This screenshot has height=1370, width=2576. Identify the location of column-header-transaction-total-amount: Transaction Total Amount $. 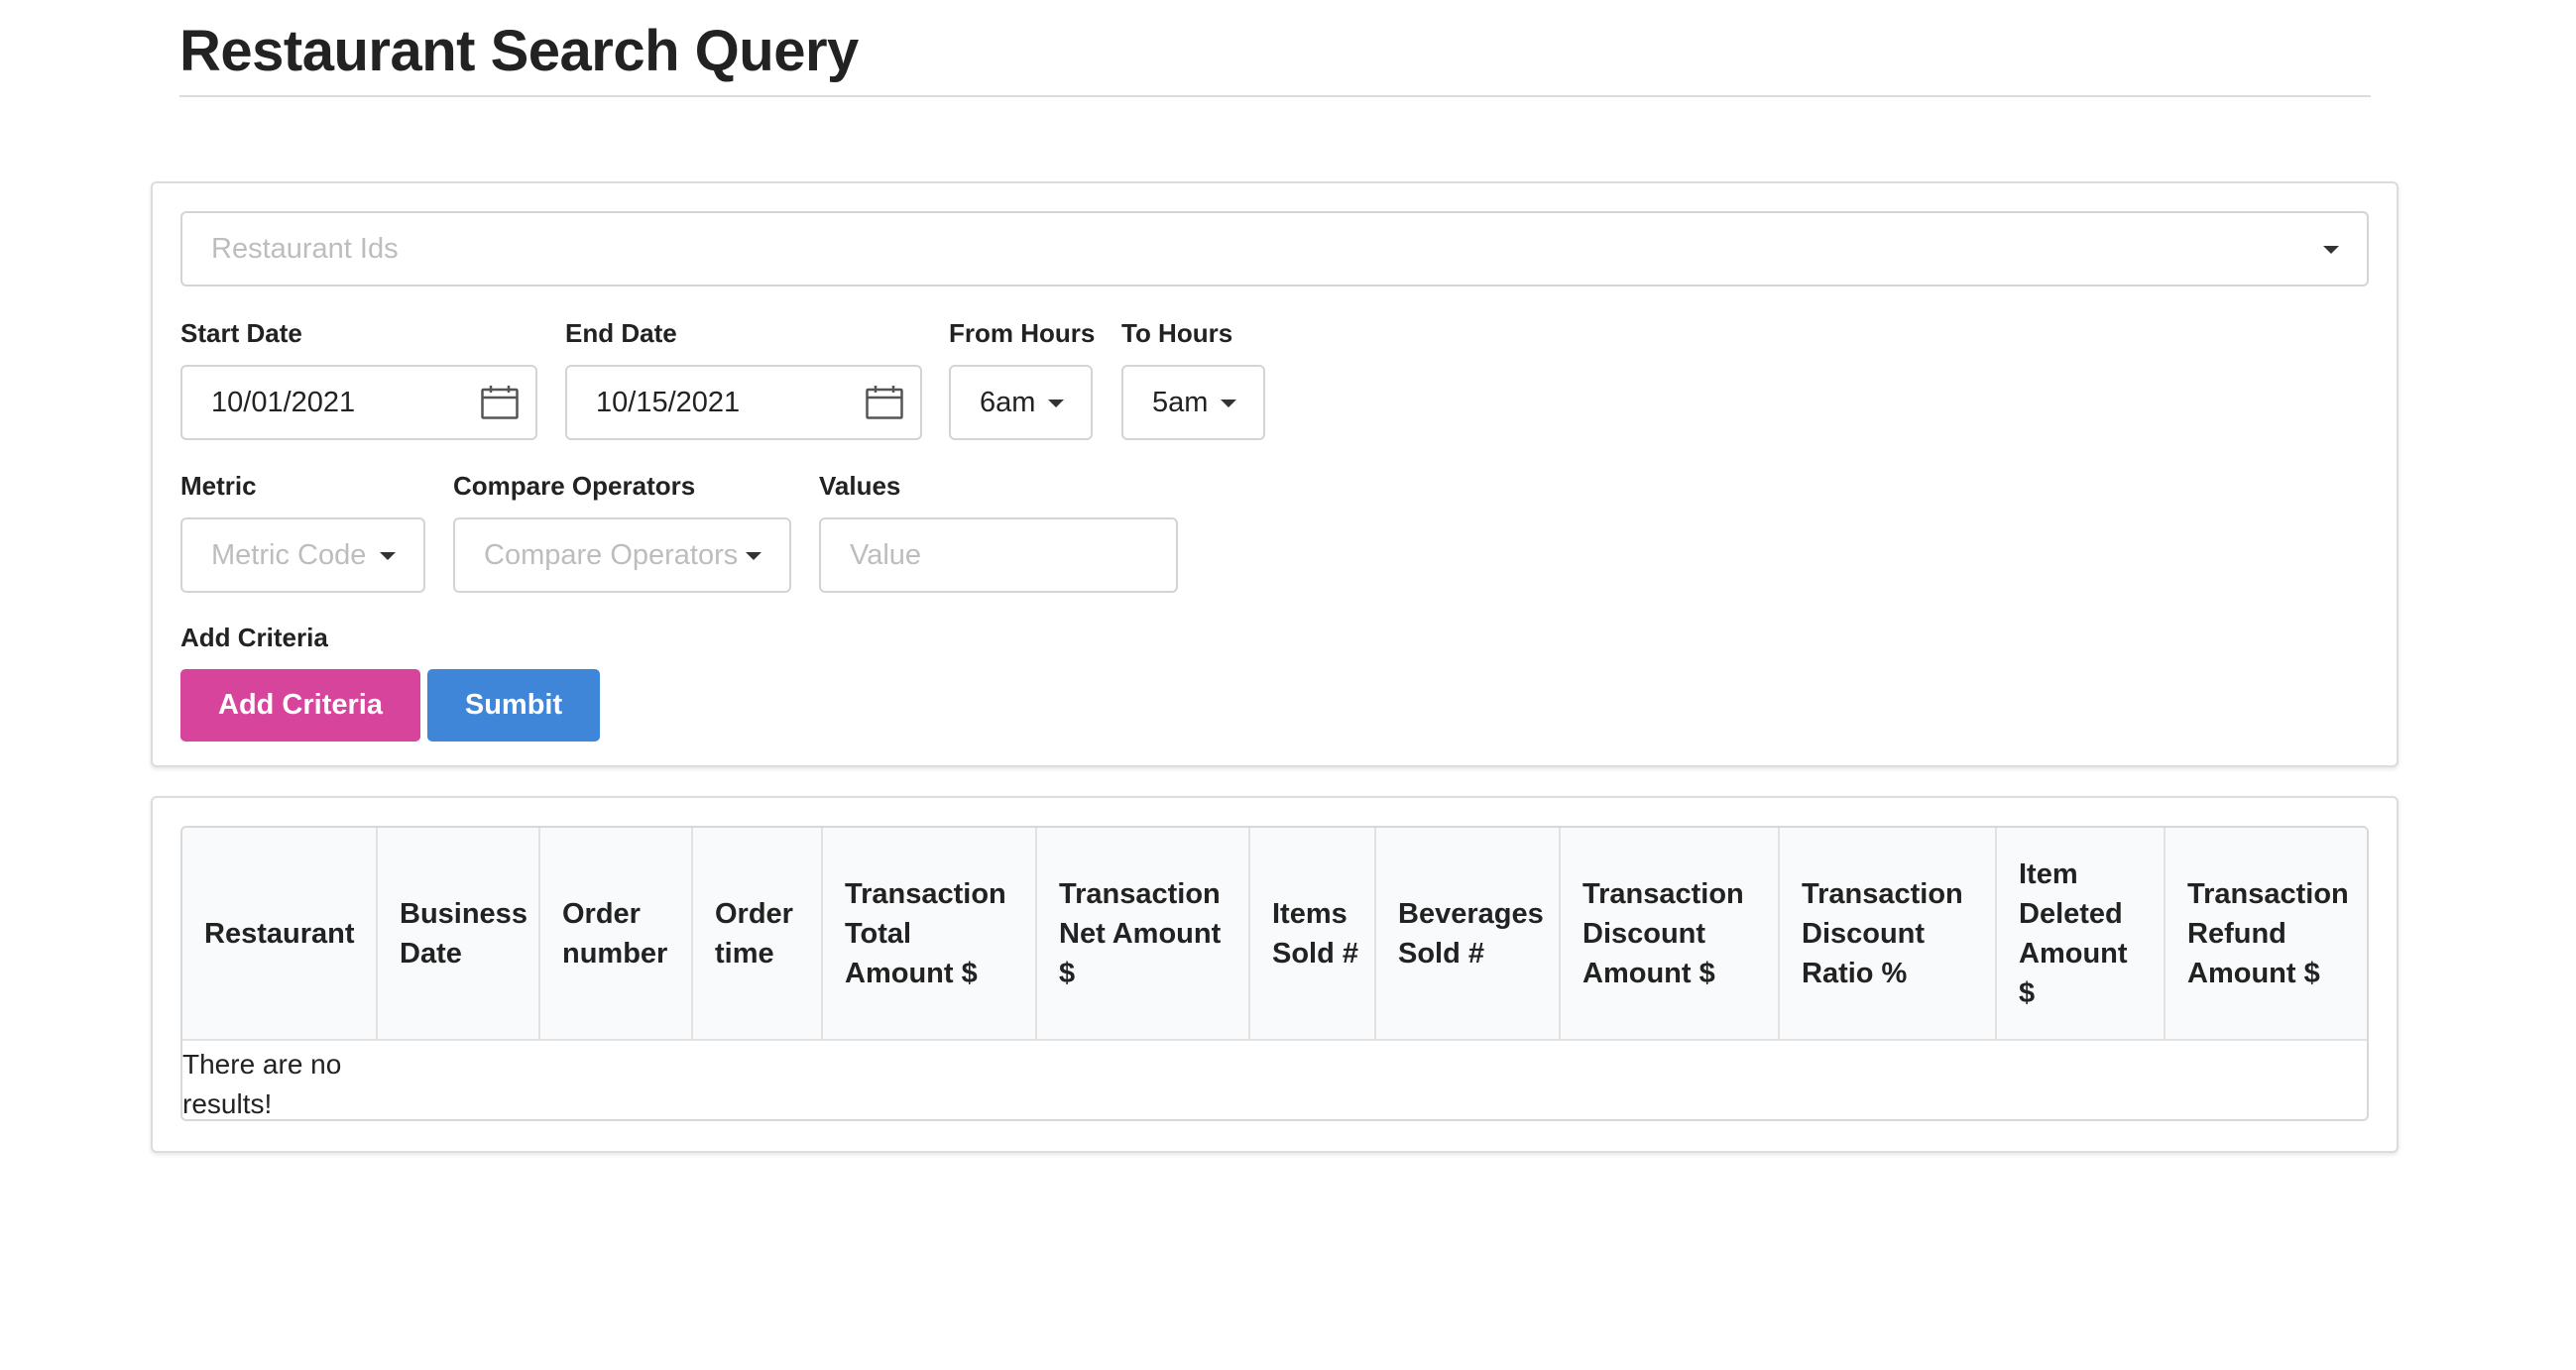
(929, 934).